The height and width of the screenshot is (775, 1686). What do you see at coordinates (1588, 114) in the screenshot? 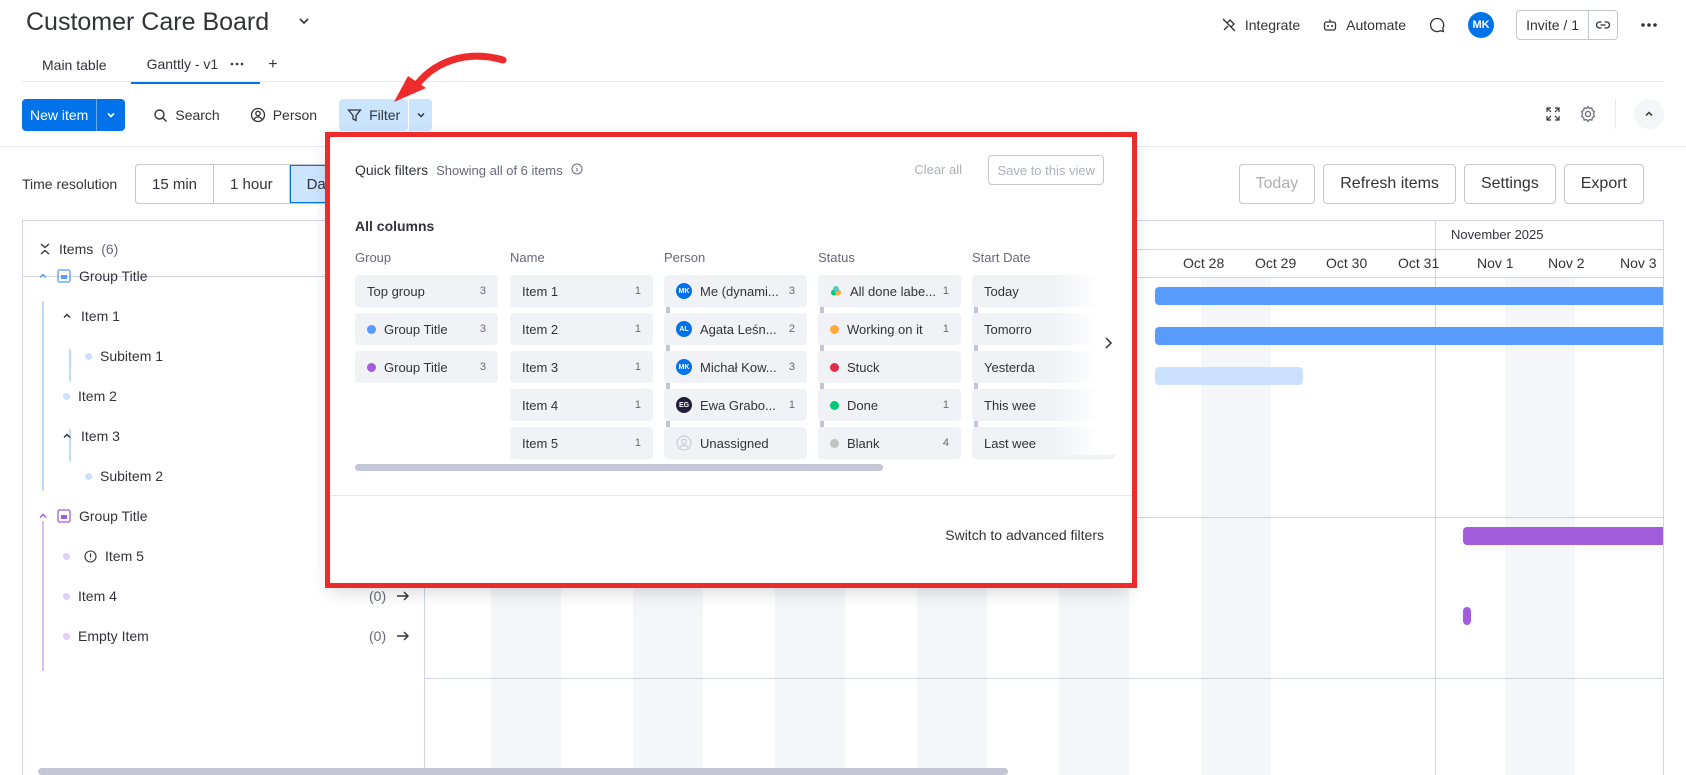
I see `gear-icon` at bounding box center [1588, 114].